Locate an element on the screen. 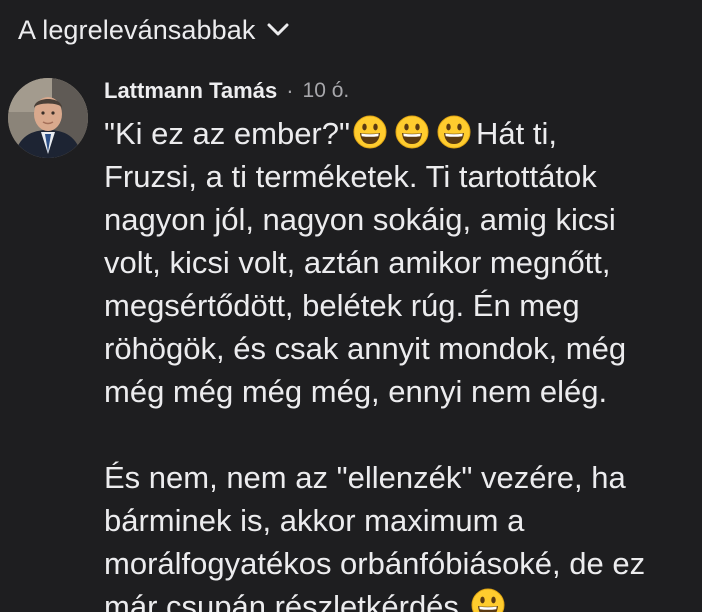 This screenshot has width=702, height=612. comment-timestamp: 10 ó. is located at coordinates (326, 91).